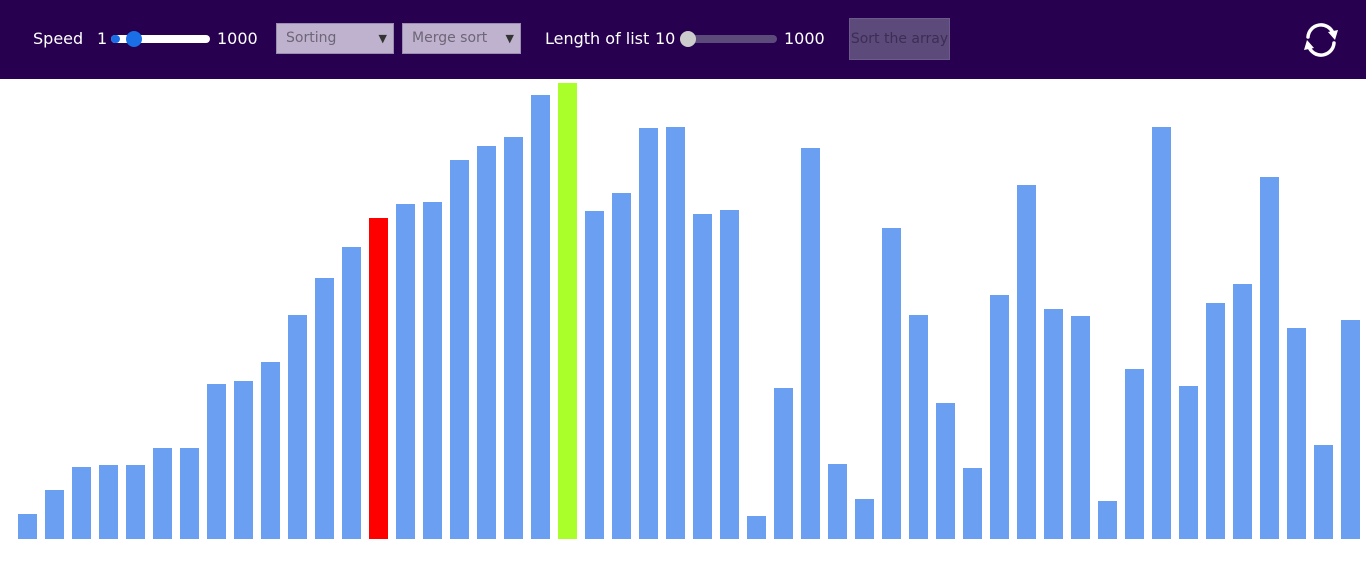 The height and width of the screenshot is (581, 1366). Describe the element at coordinates (597, 38) in the screenshot. I see `length-label: Length of list` at that location.